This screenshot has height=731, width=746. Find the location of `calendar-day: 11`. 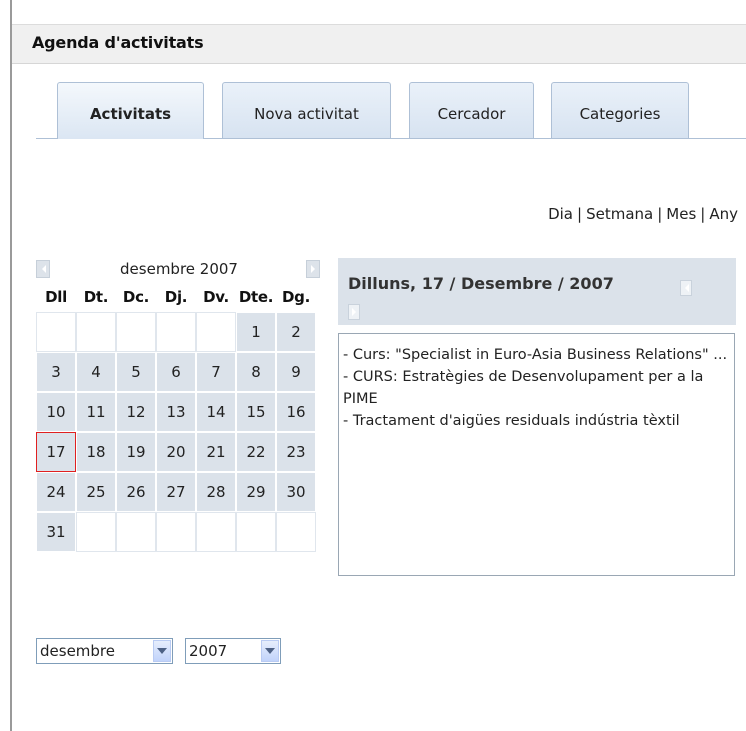

calendar-day: 11 is located at coordinates (96, 412).